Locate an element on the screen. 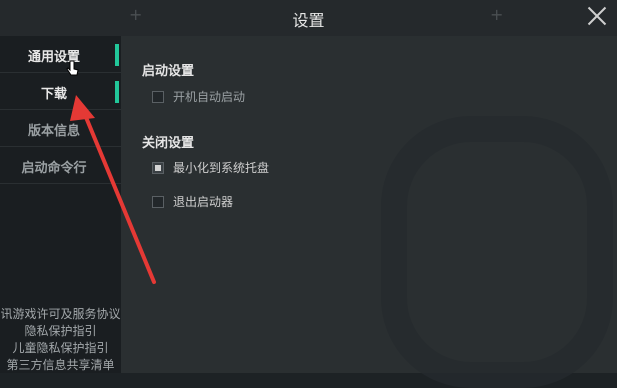 This screenshot has width=617, height=388. cursor-icon is located at coordinates (72, 68).